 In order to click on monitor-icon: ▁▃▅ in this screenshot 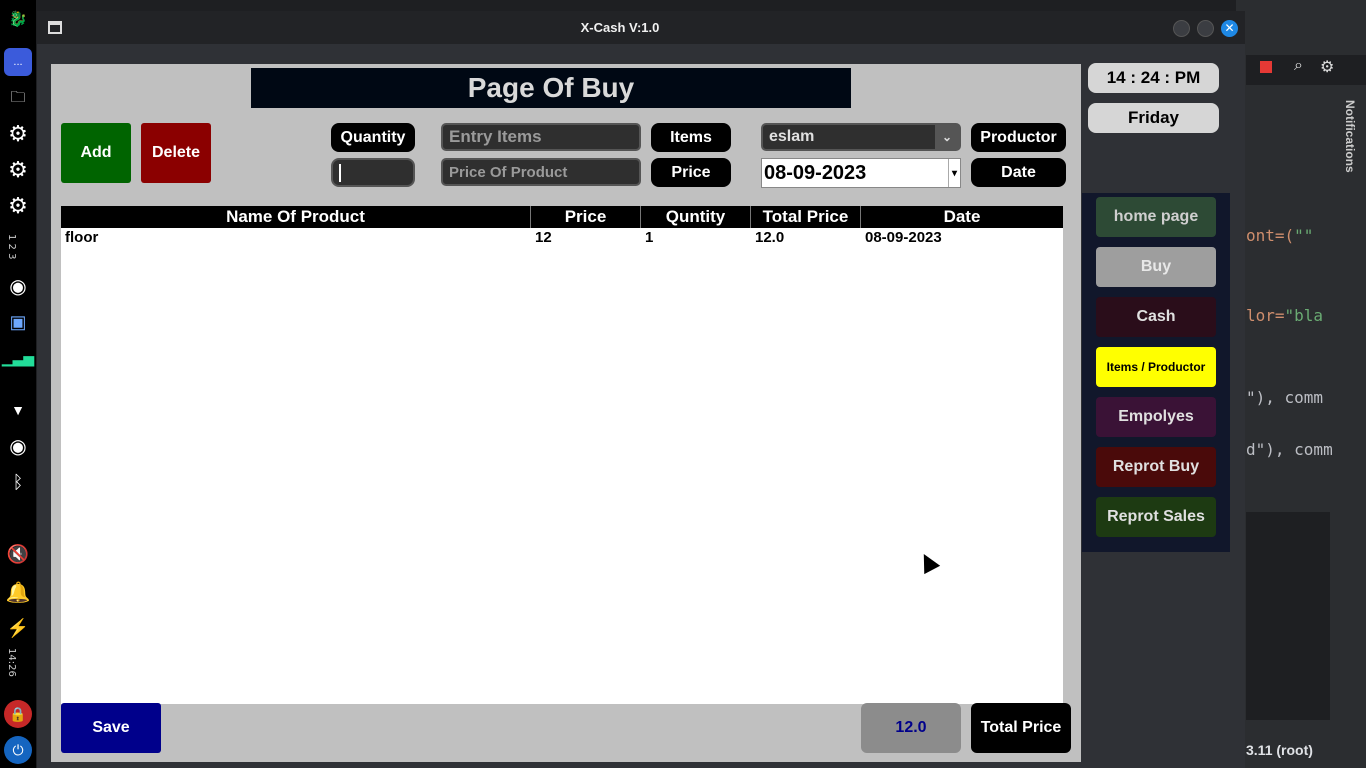, I will do `click(18, 357)`.